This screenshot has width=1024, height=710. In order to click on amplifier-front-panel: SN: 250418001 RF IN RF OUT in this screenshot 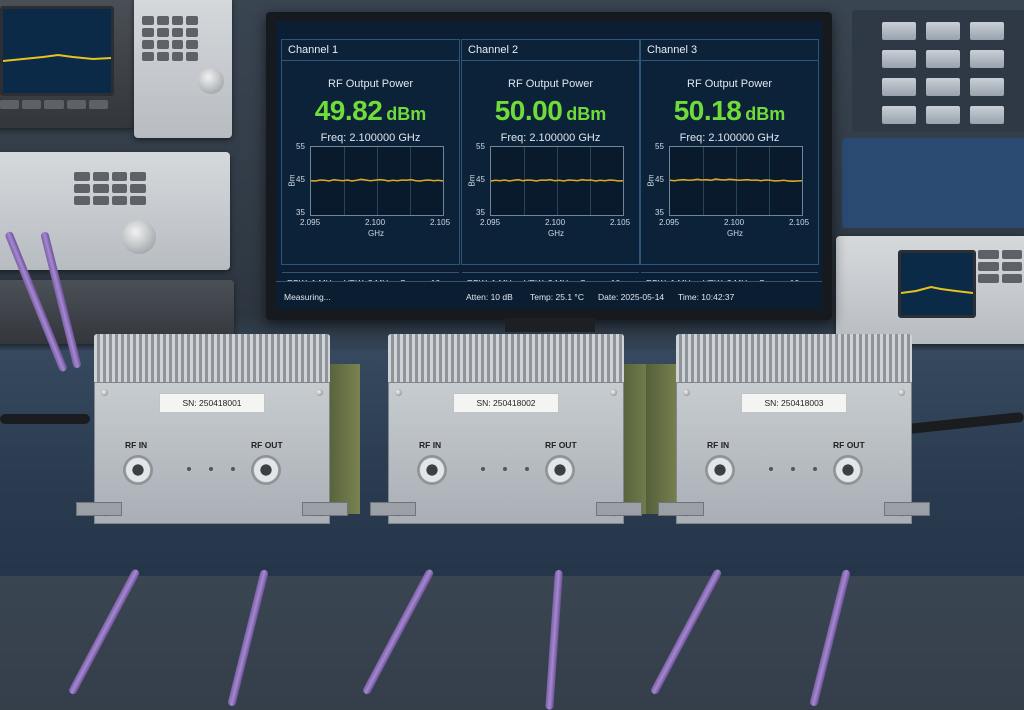, I will do `click(212, 453)`.